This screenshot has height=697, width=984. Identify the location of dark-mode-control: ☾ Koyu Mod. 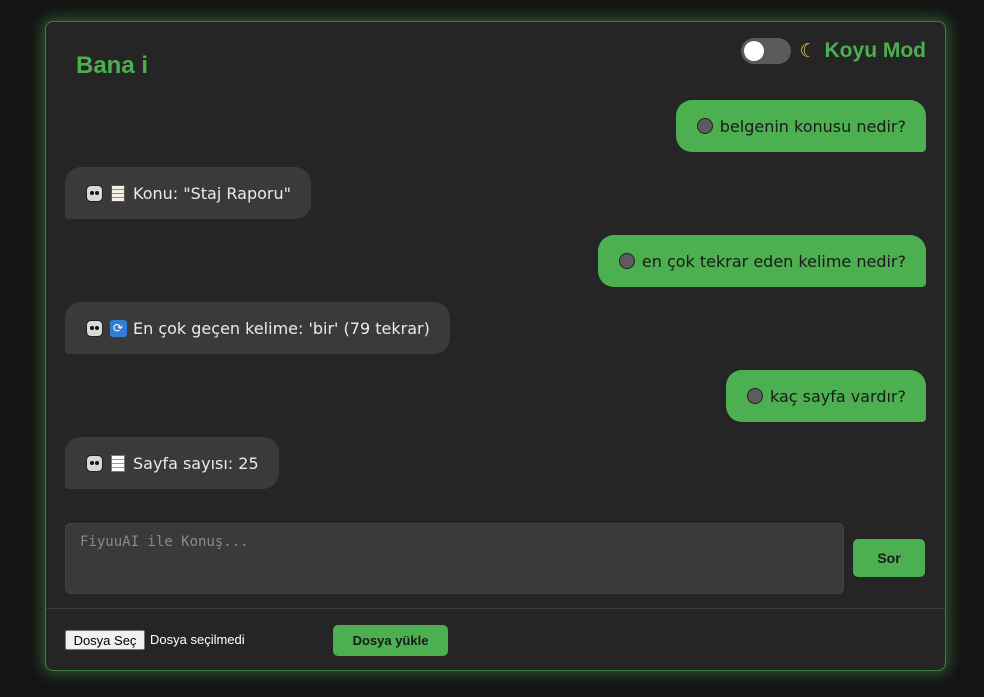
(833, 51).